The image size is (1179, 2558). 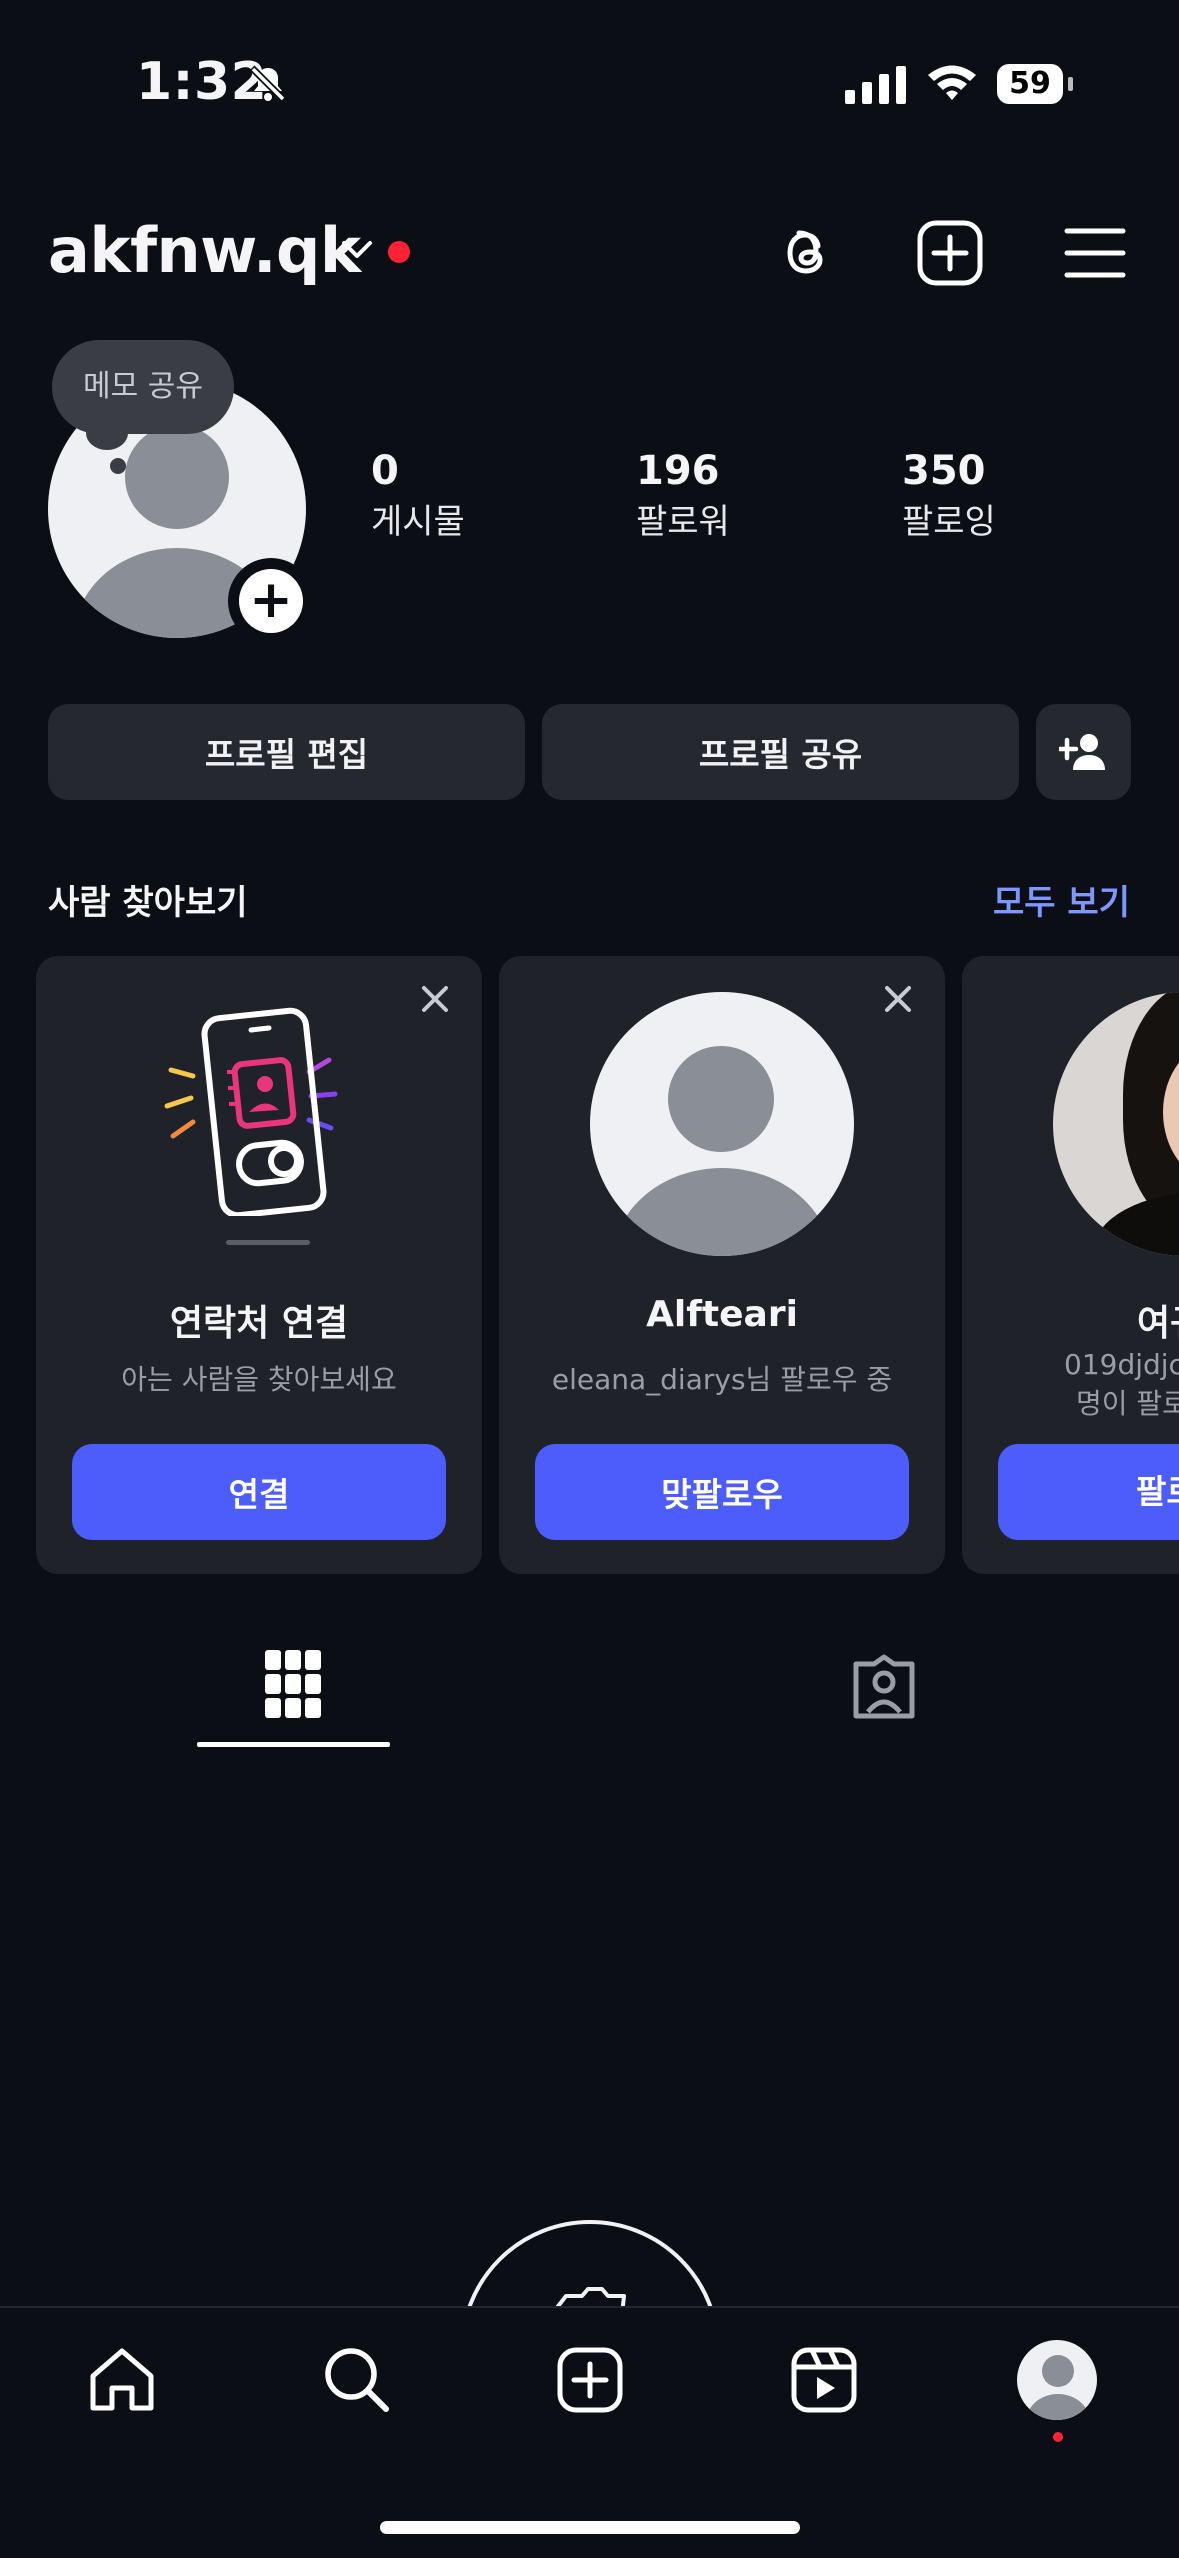 What do you see at coordinates (418, 495) in the screenshot?
I see `posts-stat: 0 게시물` at bounding box center [418, 495].